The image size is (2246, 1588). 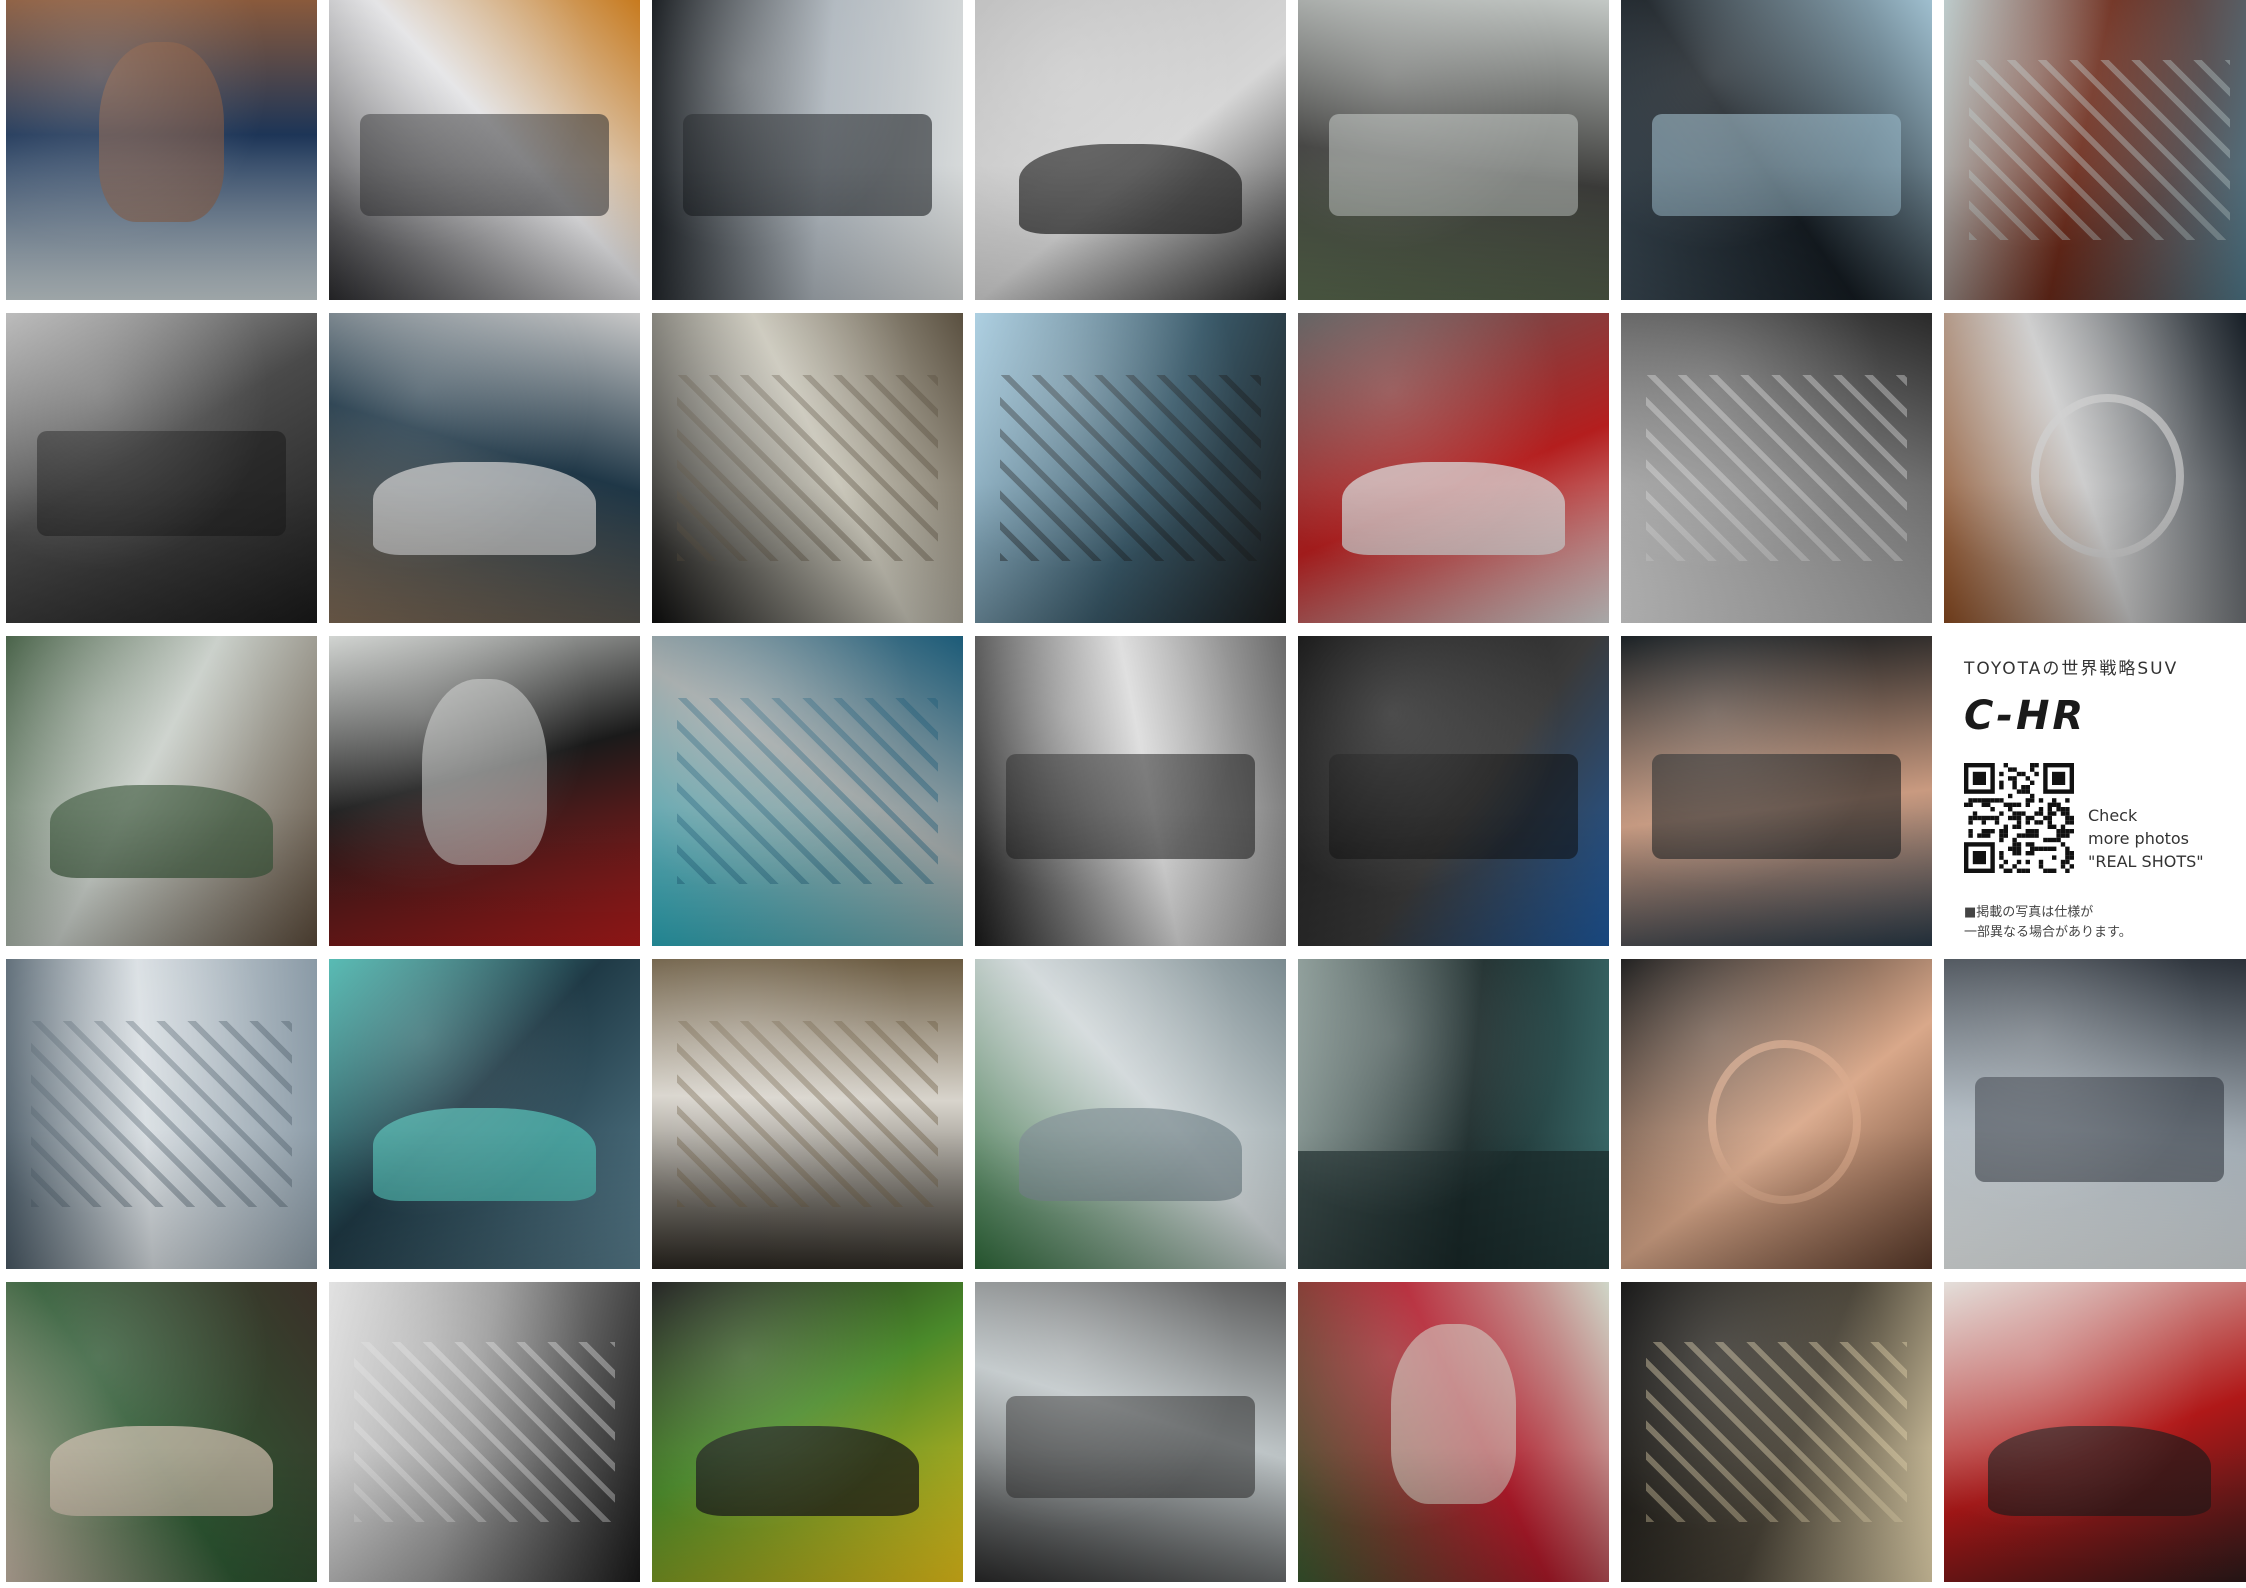 I want to click on qr-row: Check more photos "REAL SHOTS", so click(x=2103, y=818).